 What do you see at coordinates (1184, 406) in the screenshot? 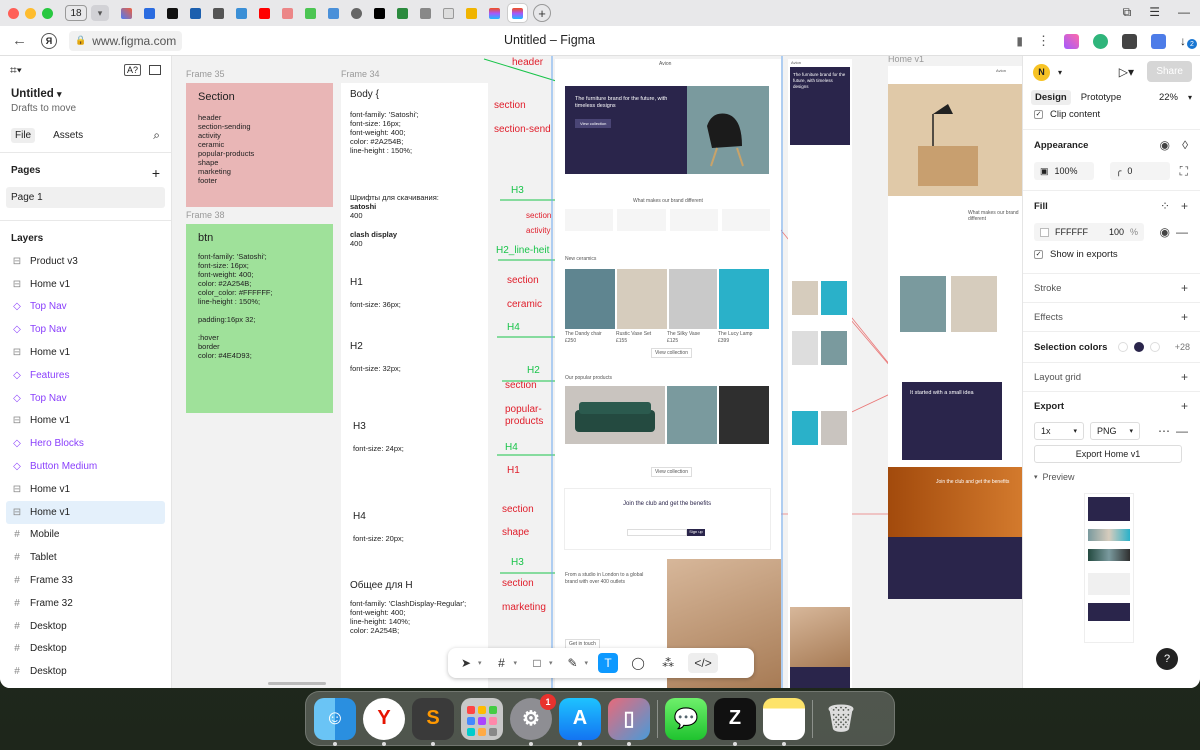
I see `add-export-icon: +` at bounding box center [1184, 406].